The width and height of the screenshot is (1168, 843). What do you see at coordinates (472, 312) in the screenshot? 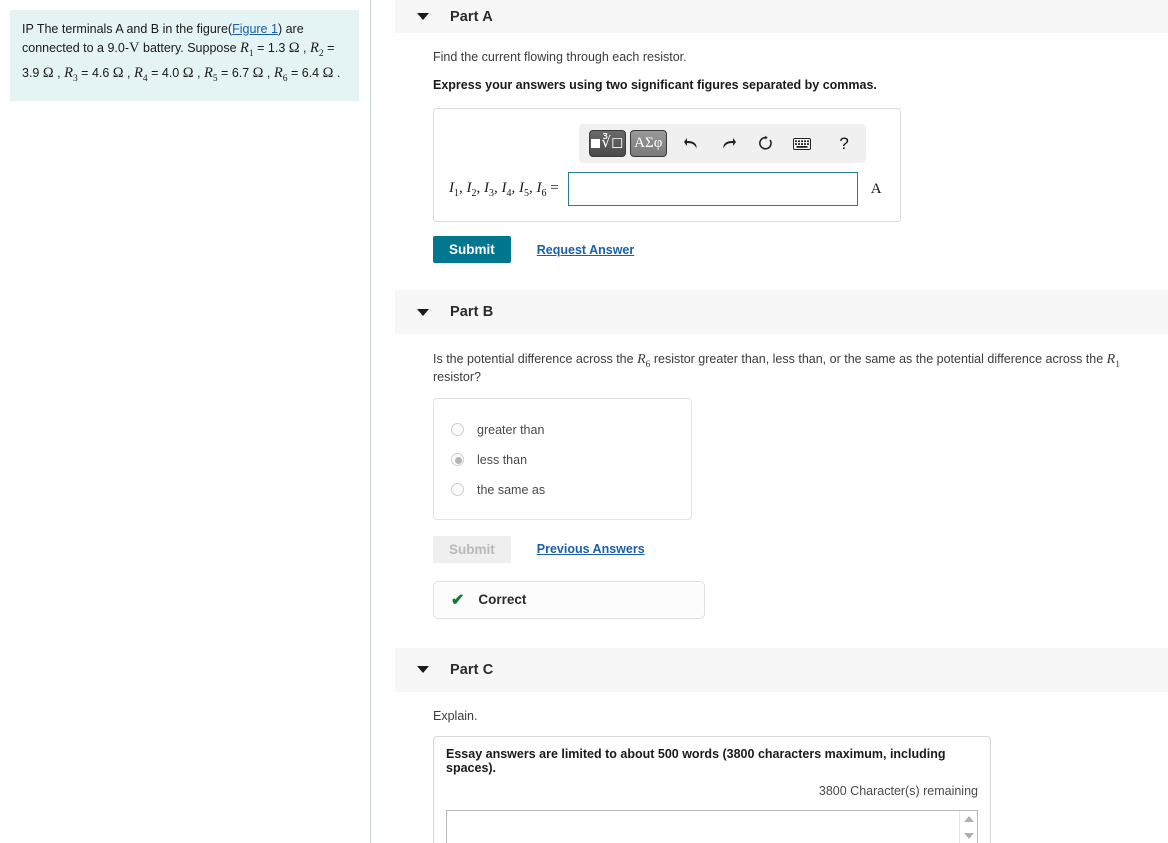
I see `part-b-title: Part B` at bounding box center [472, 312].